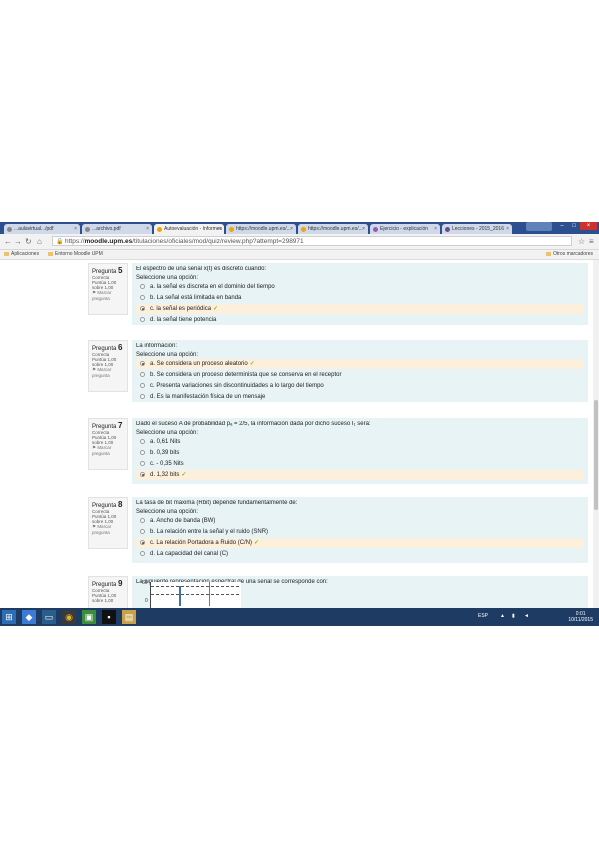  What do you see at coordinates (360, 309) in the screenshot?
I see `answer-option-selected: c. la señal es periódica ✓` at bounding box center [360, 309].